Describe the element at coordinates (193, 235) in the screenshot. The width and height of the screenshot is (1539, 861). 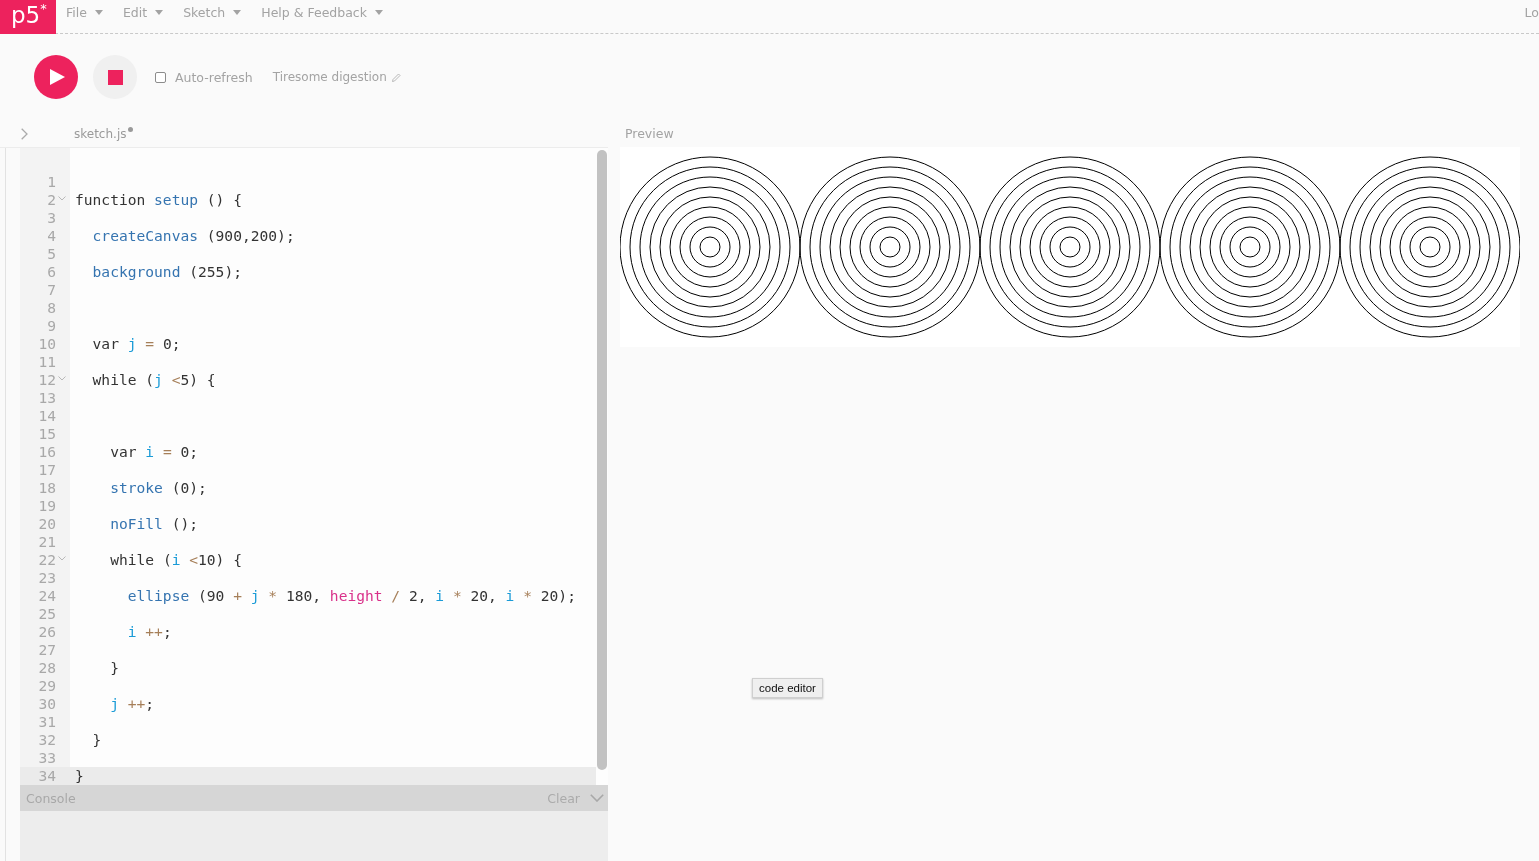
I see `code-line: createCanvas (900,200);` at that location.